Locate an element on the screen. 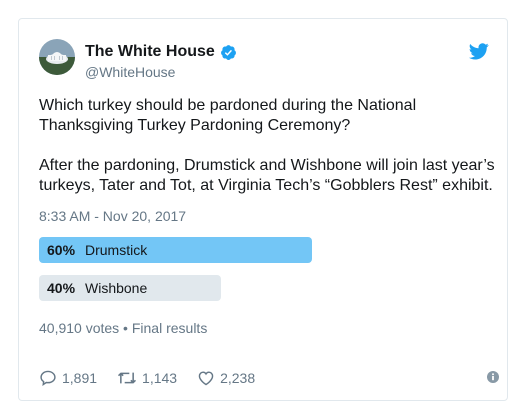 Image resolution: width=528 pixels, height=411 pixels. retweet-icon is located at coordinates (127, 378).